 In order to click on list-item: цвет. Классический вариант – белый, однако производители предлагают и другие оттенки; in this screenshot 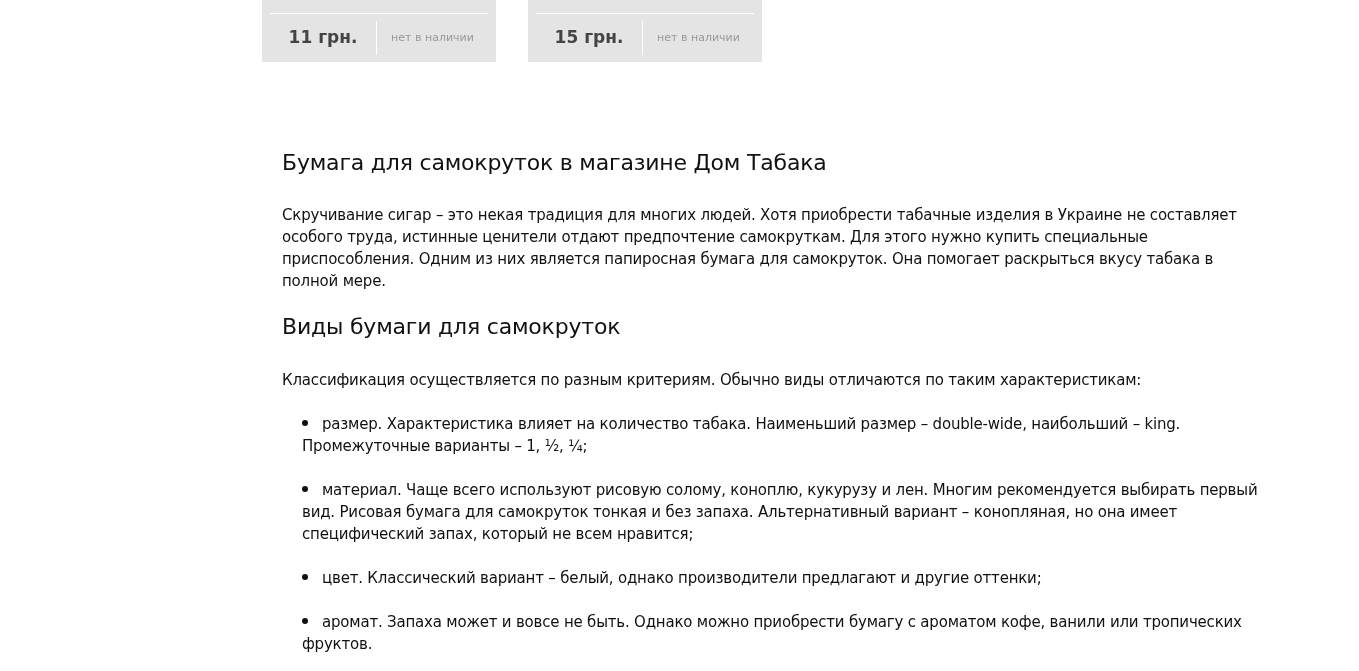, I will do `click(784, 577)`.